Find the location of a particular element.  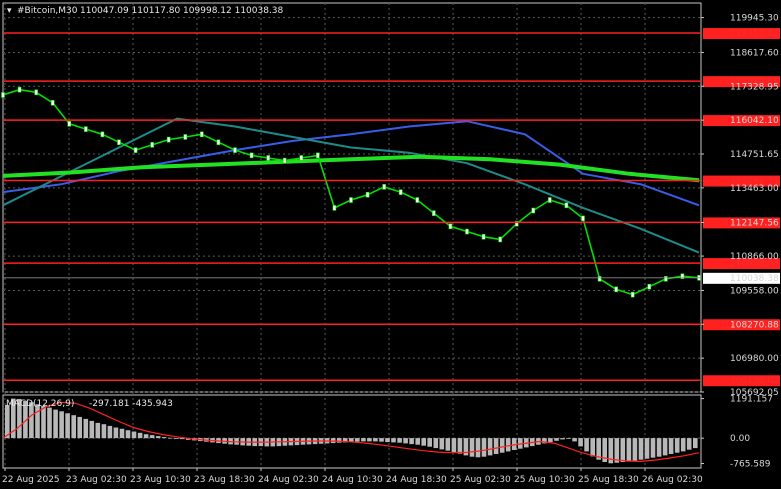

level-label: 106139.01 is located at coordinates (754, 381).